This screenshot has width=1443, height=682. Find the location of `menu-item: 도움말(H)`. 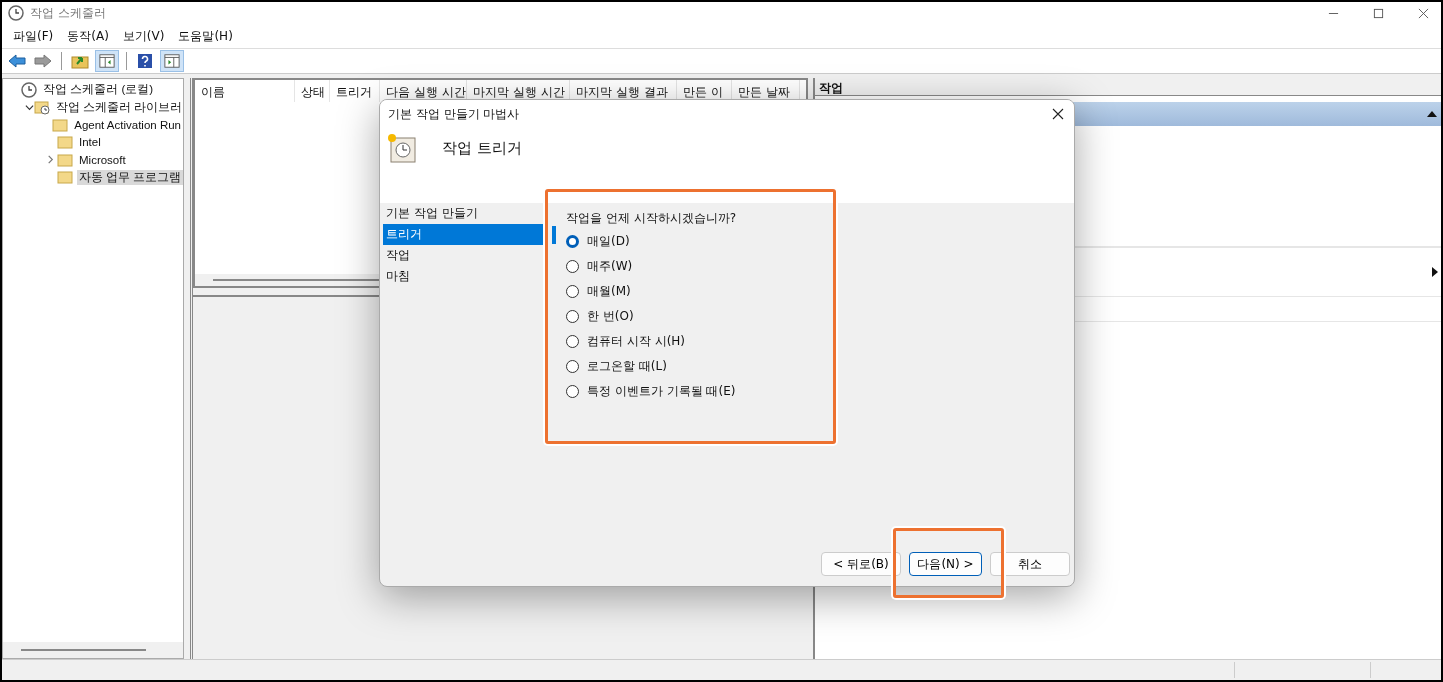

menu-item: 도움말(H) is located at coordinates (205, 36).